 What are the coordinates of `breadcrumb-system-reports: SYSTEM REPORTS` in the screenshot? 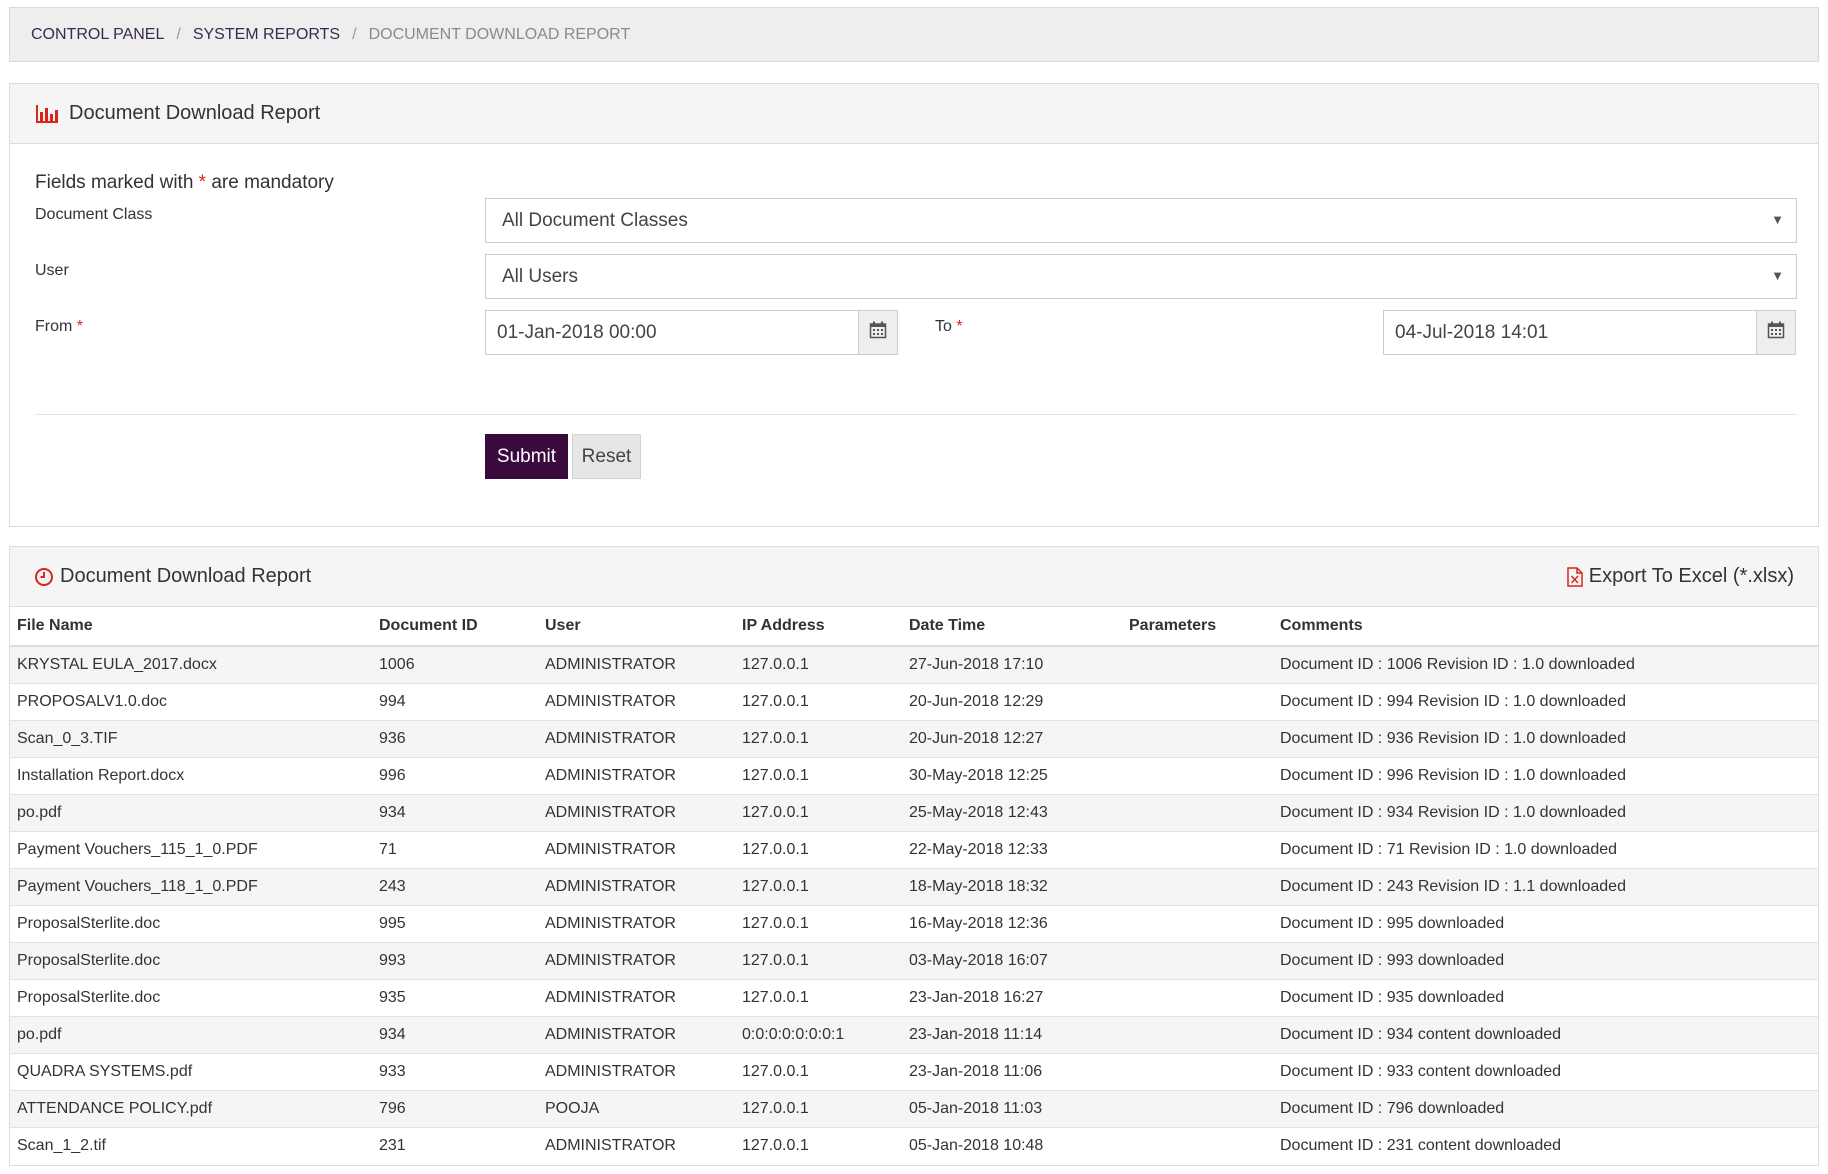 It's located at (266, 35).